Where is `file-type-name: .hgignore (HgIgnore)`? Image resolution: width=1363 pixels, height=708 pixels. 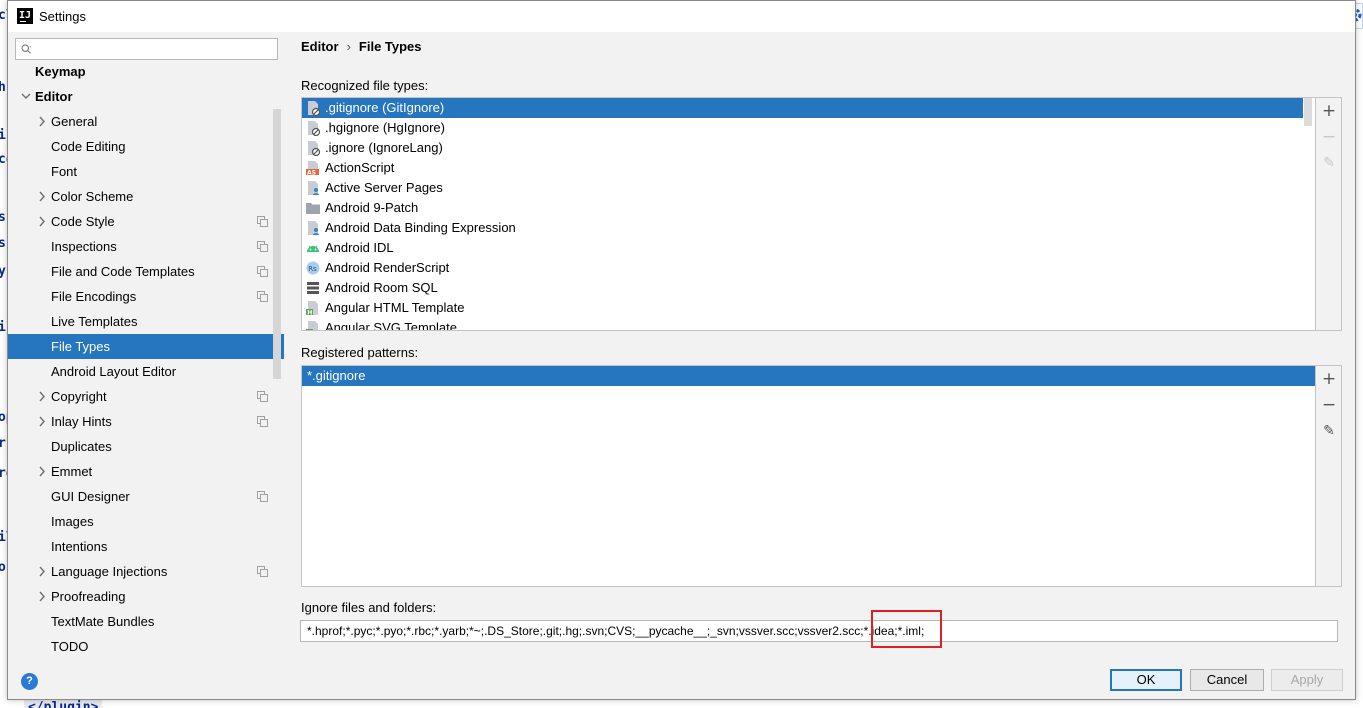
file-type-name: .hgignore (HgIgnore) is located at coordinates (385, 127).